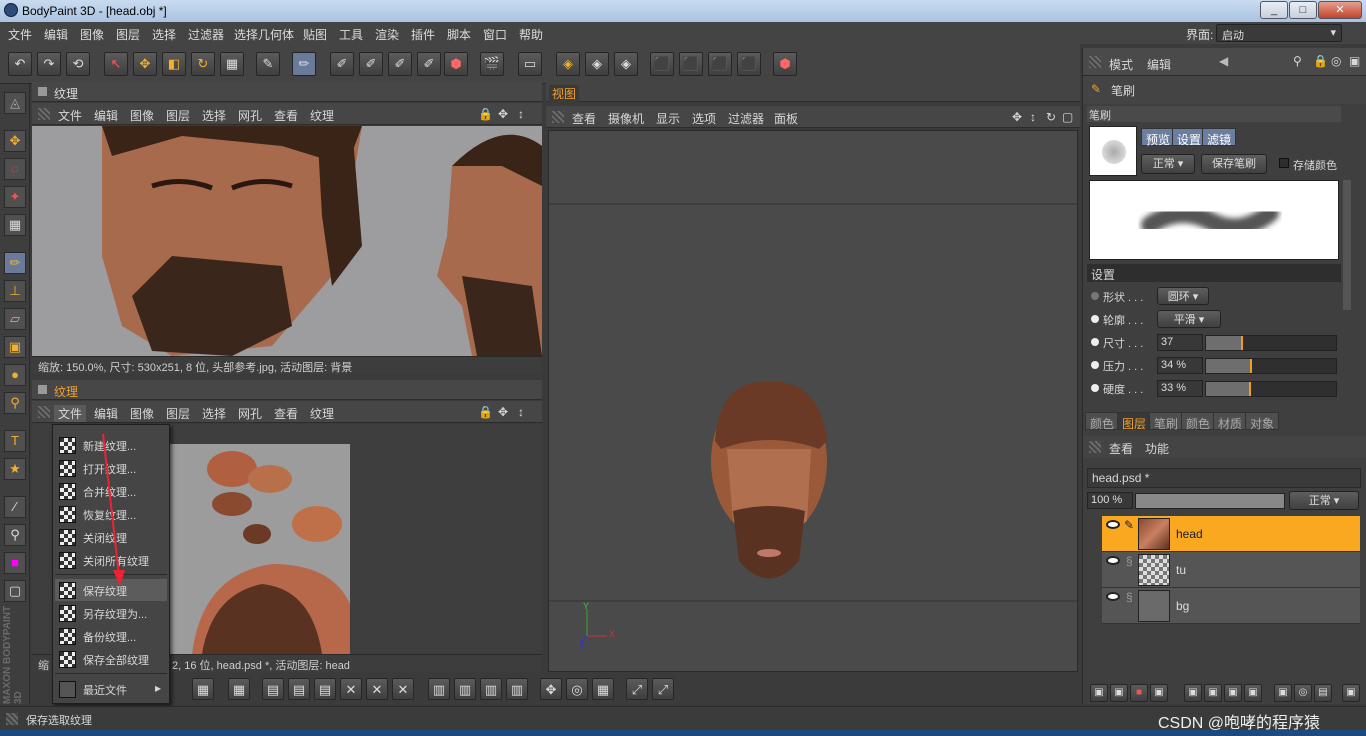 This screenshot has width=1366, height=736. What do you see at coordinates (603, 689) in the screenshot?
I see `tool-icon-15: ▦` at bounding box center [603, 689].